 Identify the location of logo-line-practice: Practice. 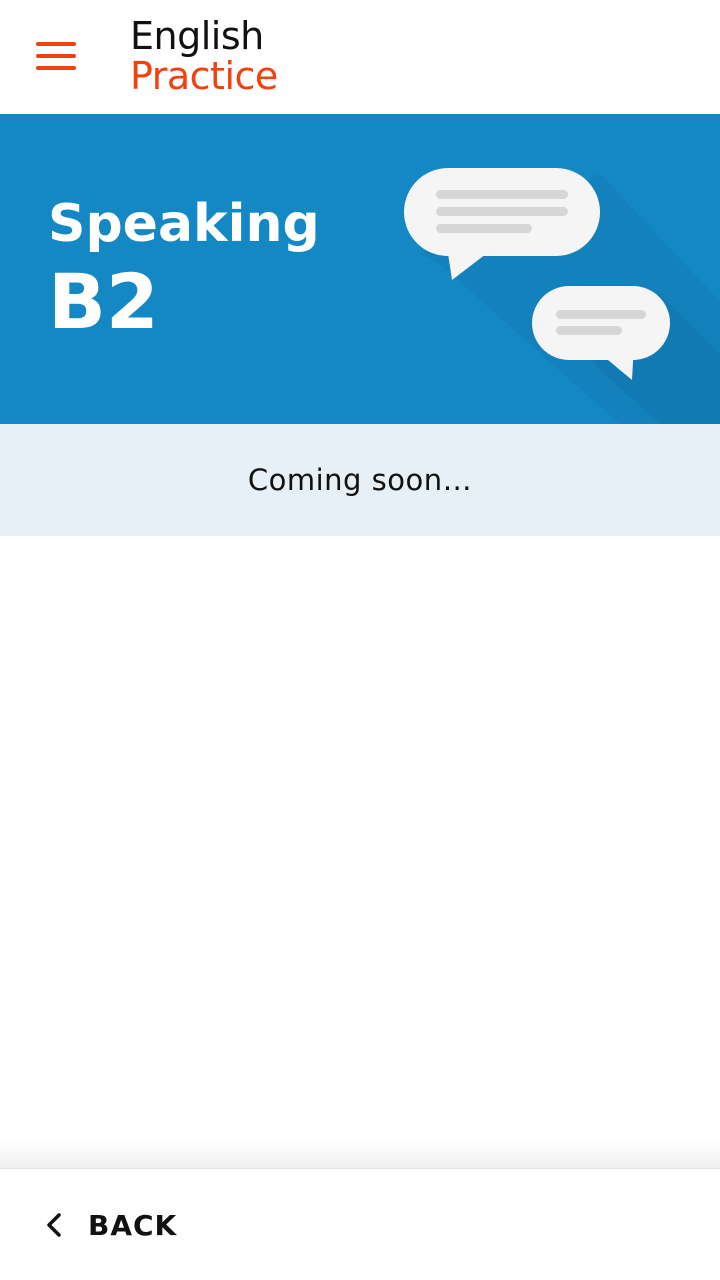
(204, 76).